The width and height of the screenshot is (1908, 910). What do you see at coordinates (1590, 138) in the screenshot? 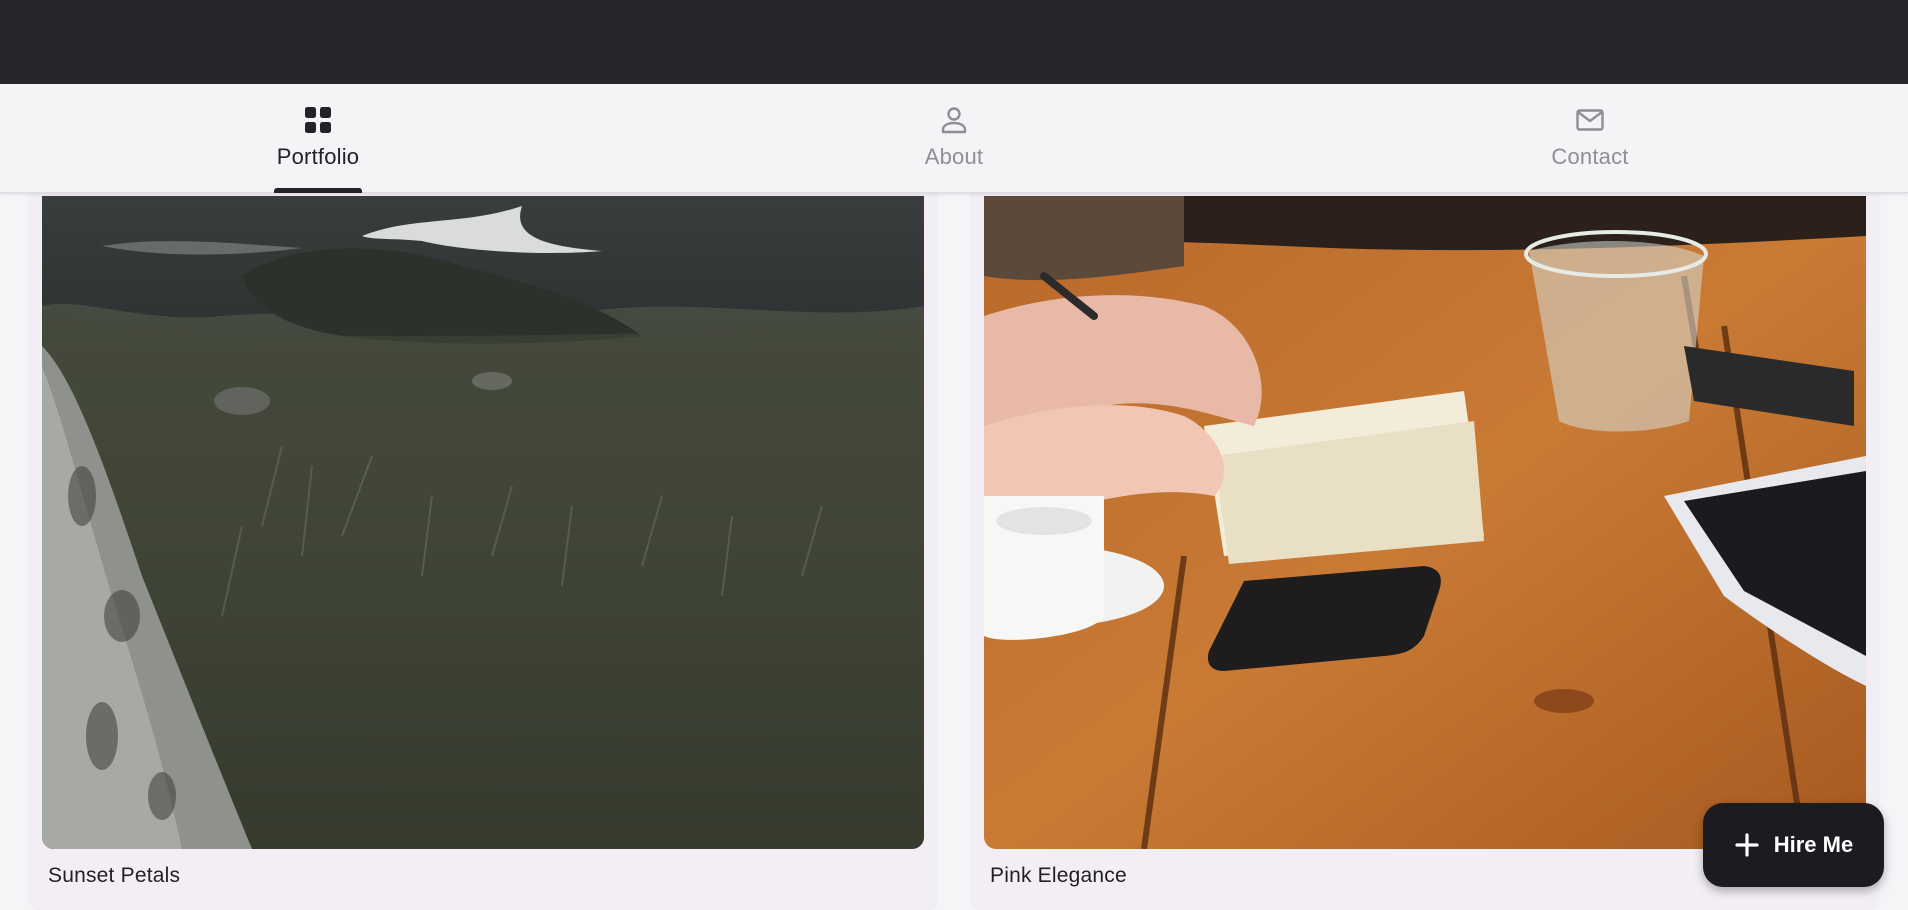
I see `tab-contact: Contact` at bounding box center [1590, 138].